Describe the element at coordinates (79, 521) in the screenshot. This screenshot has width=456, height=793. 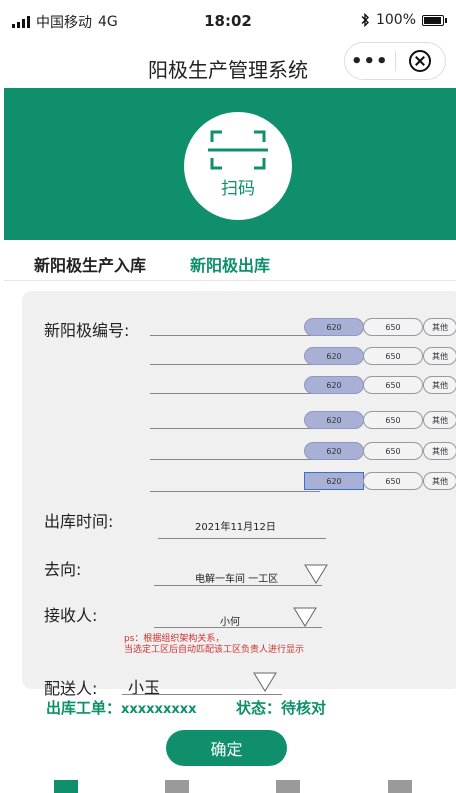
I see `outbound-time-label: 出库时间:` at that location.